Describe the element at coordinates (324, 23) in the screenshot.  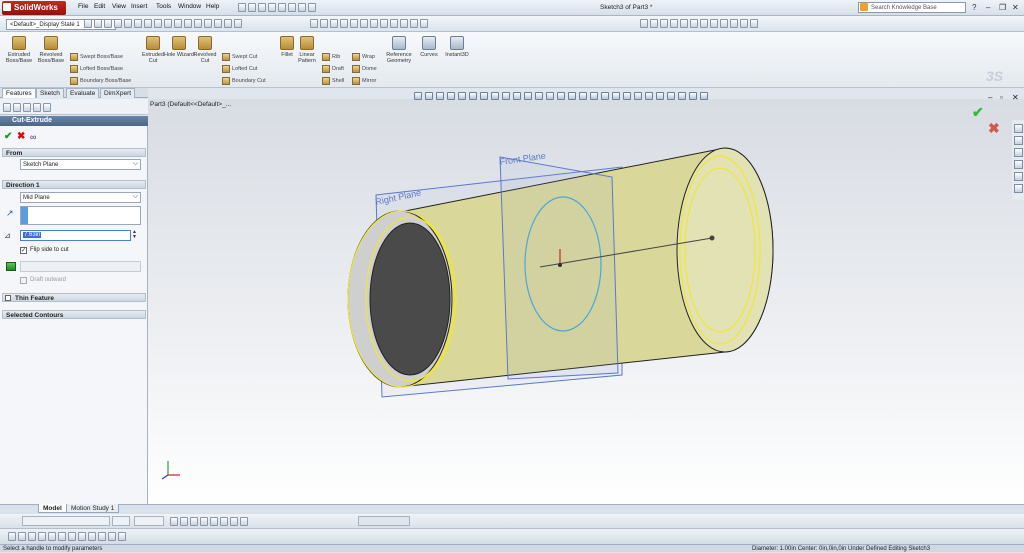
I see `zoom-area-icon` at that location.